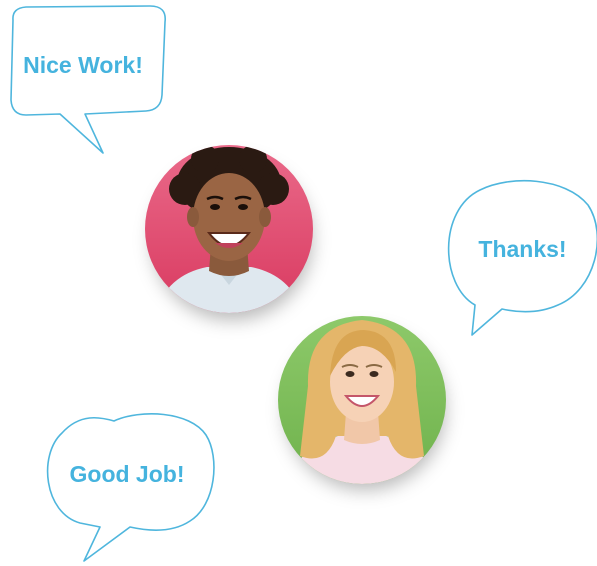  I want to click on speech-bubble-nice-work: Nice Work!, so click(90, 80).